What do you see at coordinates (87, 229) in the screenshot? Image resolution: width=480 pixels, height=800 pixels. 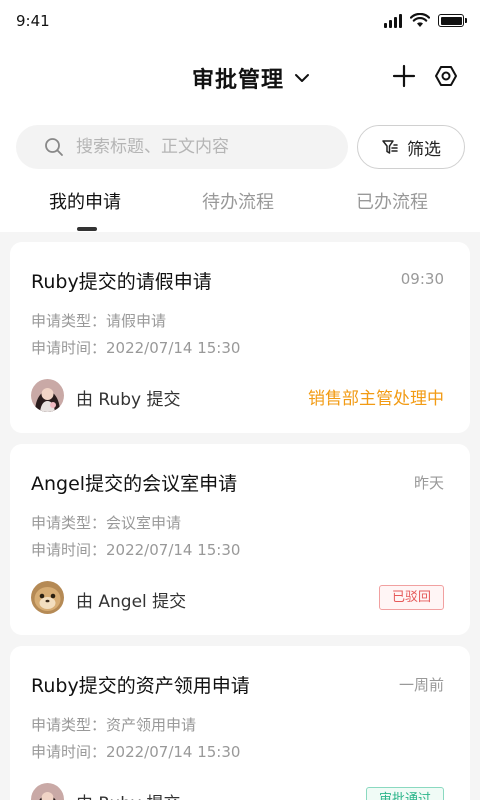 I see `tab-indicator` at bounding box center [87, 229].